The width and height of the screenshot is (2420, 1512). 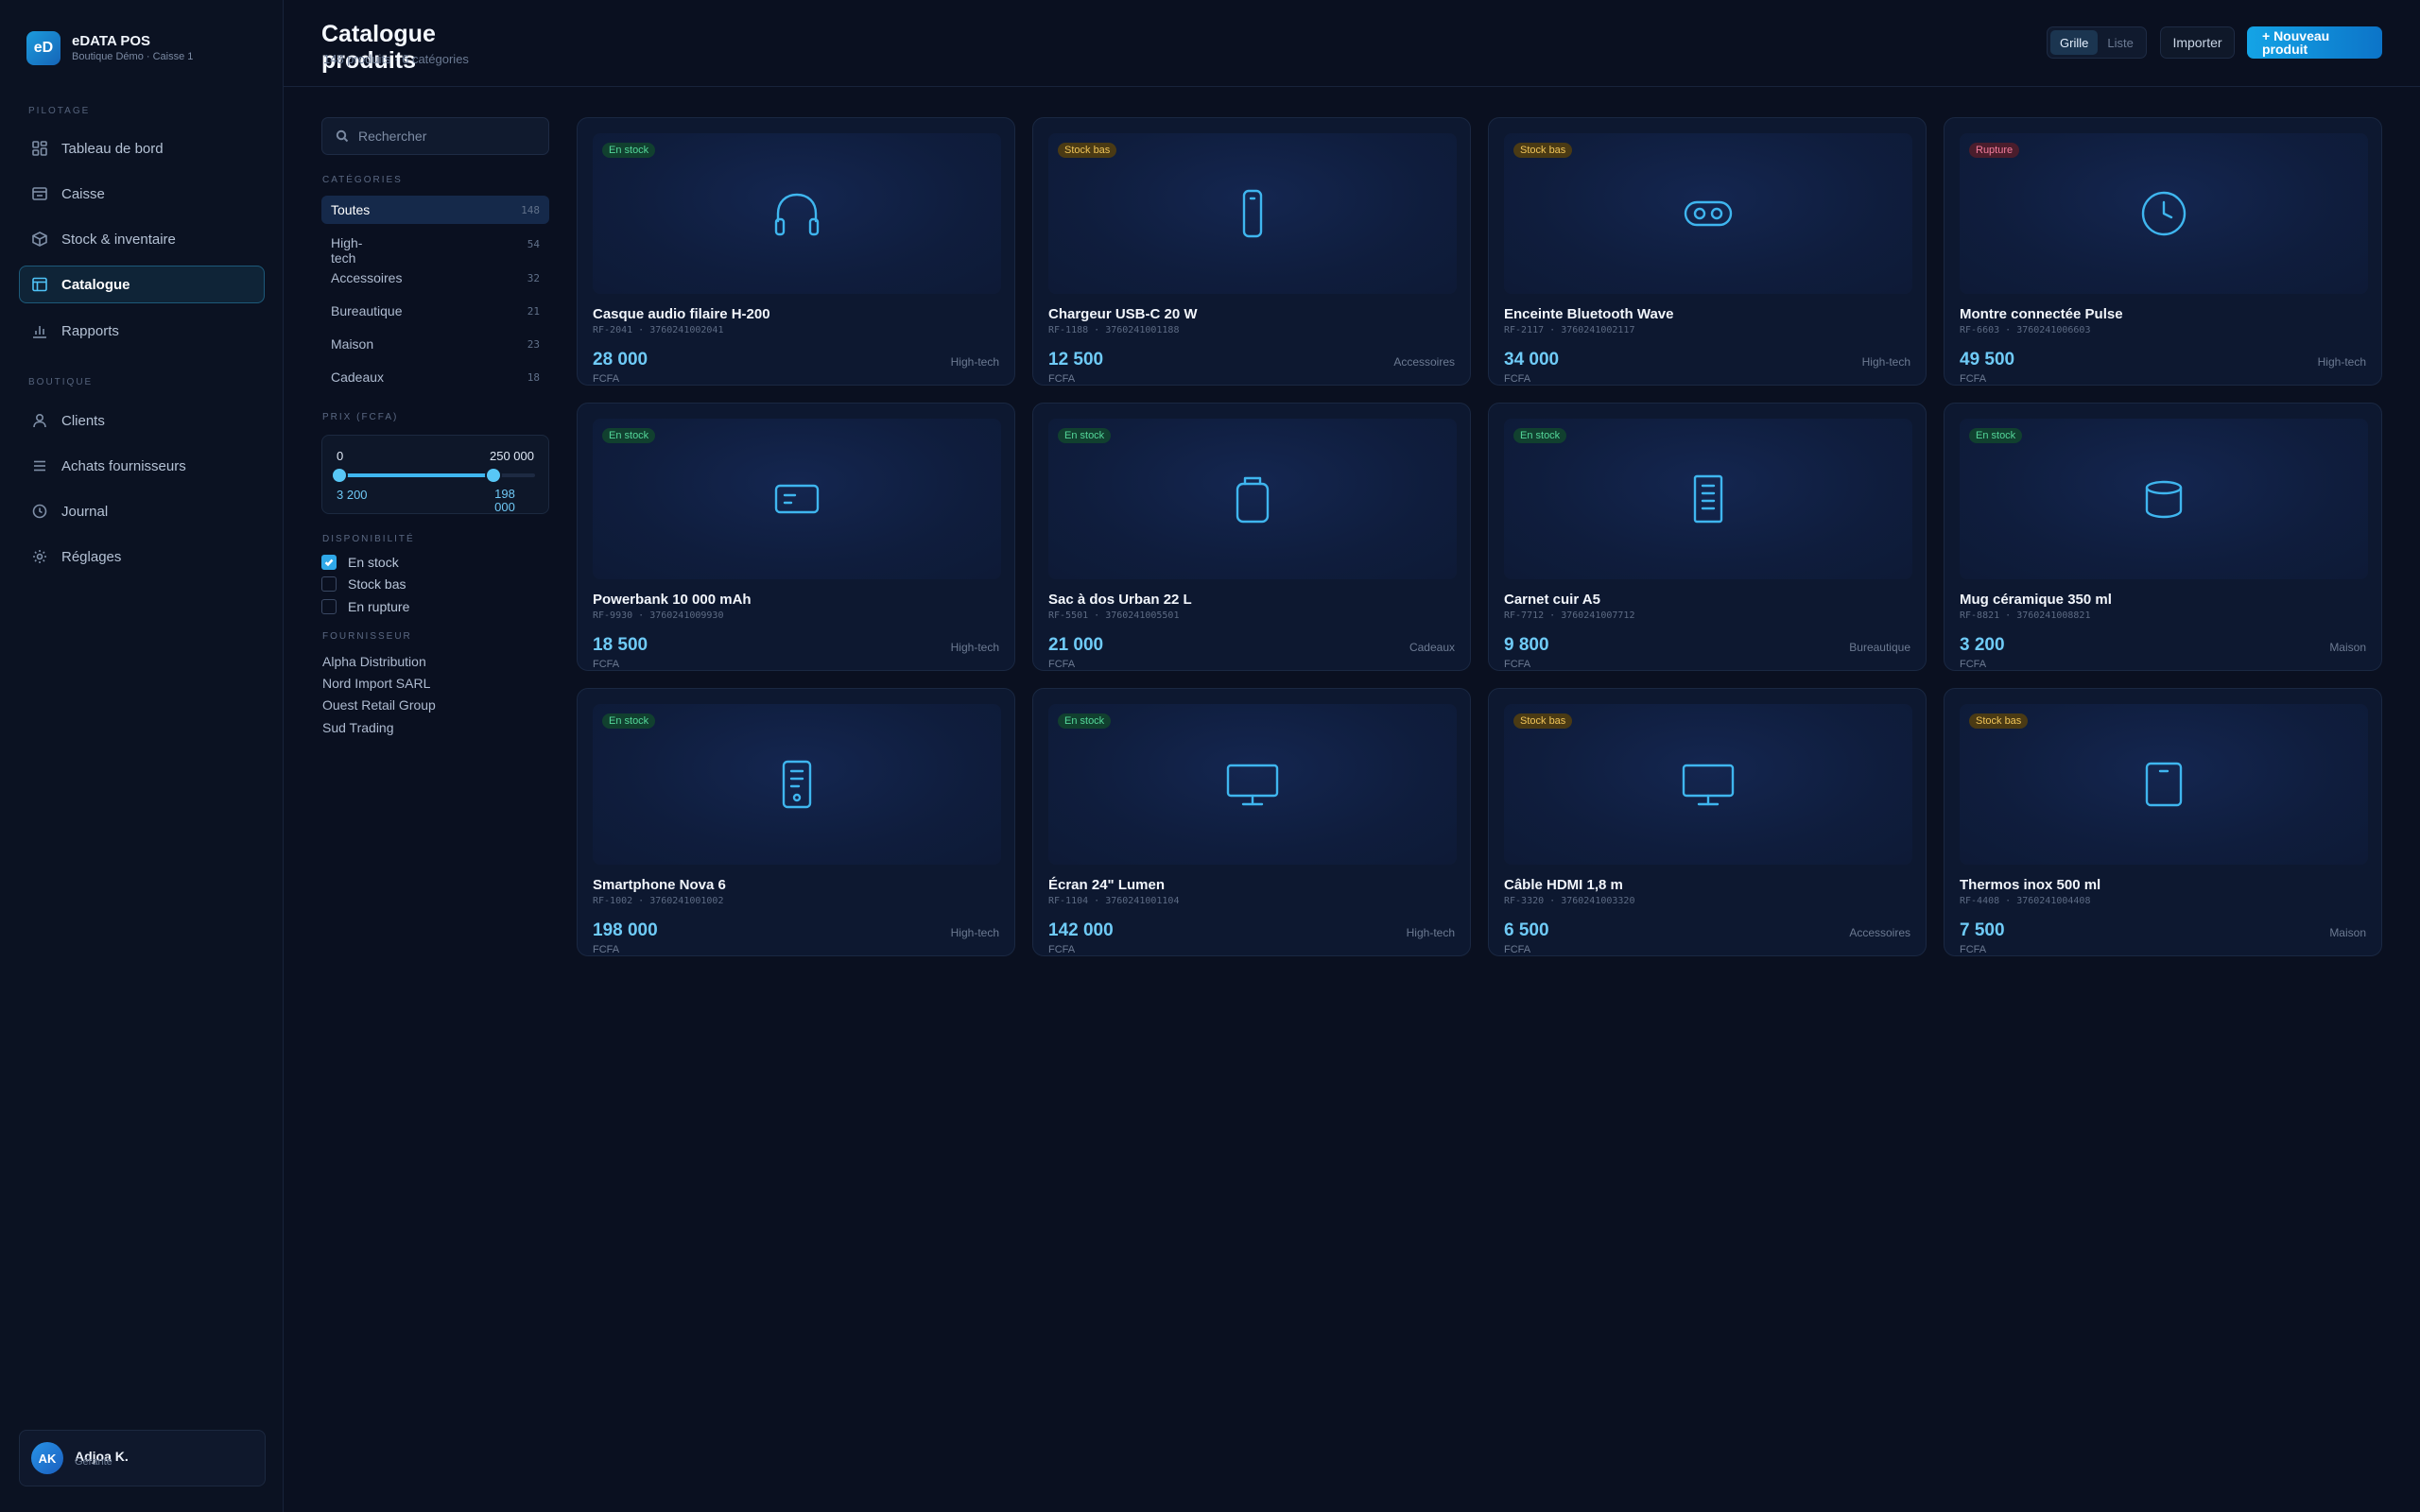 I want to click on category-item-high-tech: High-tech 54, so click(x=435, y=250).